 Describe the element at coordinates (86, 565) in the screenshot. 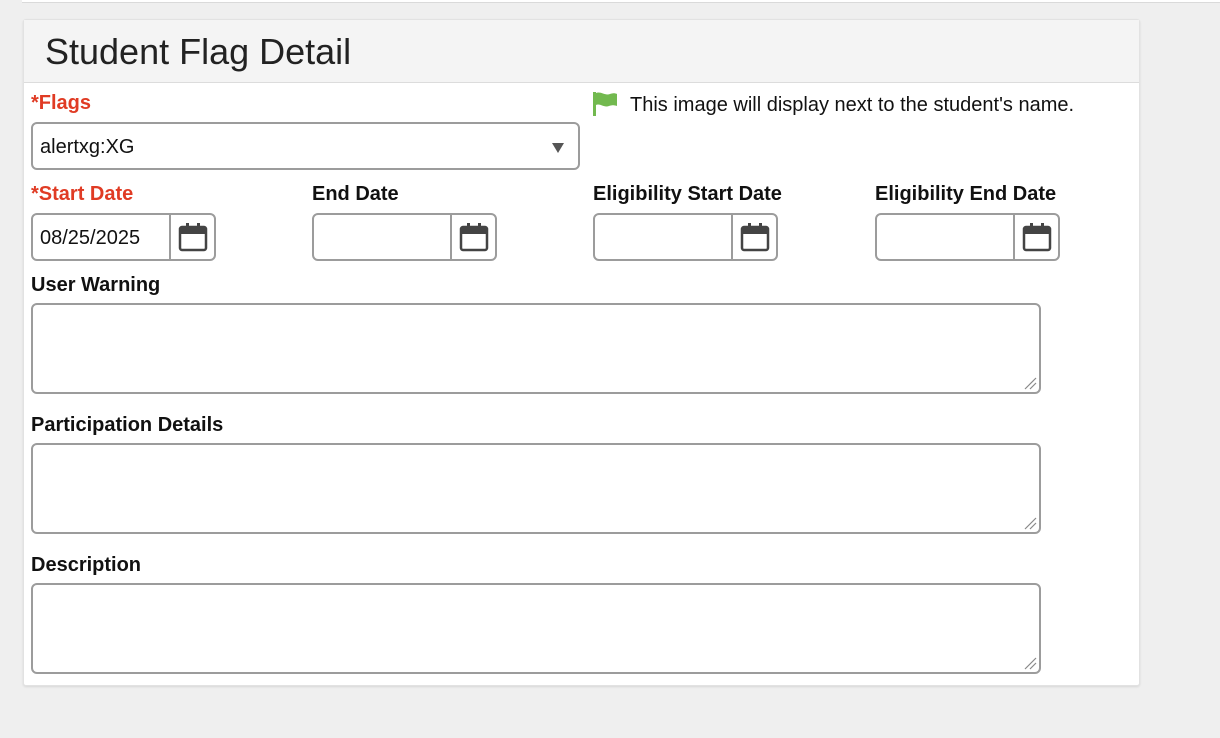

I see `description-label: Description` at that location.